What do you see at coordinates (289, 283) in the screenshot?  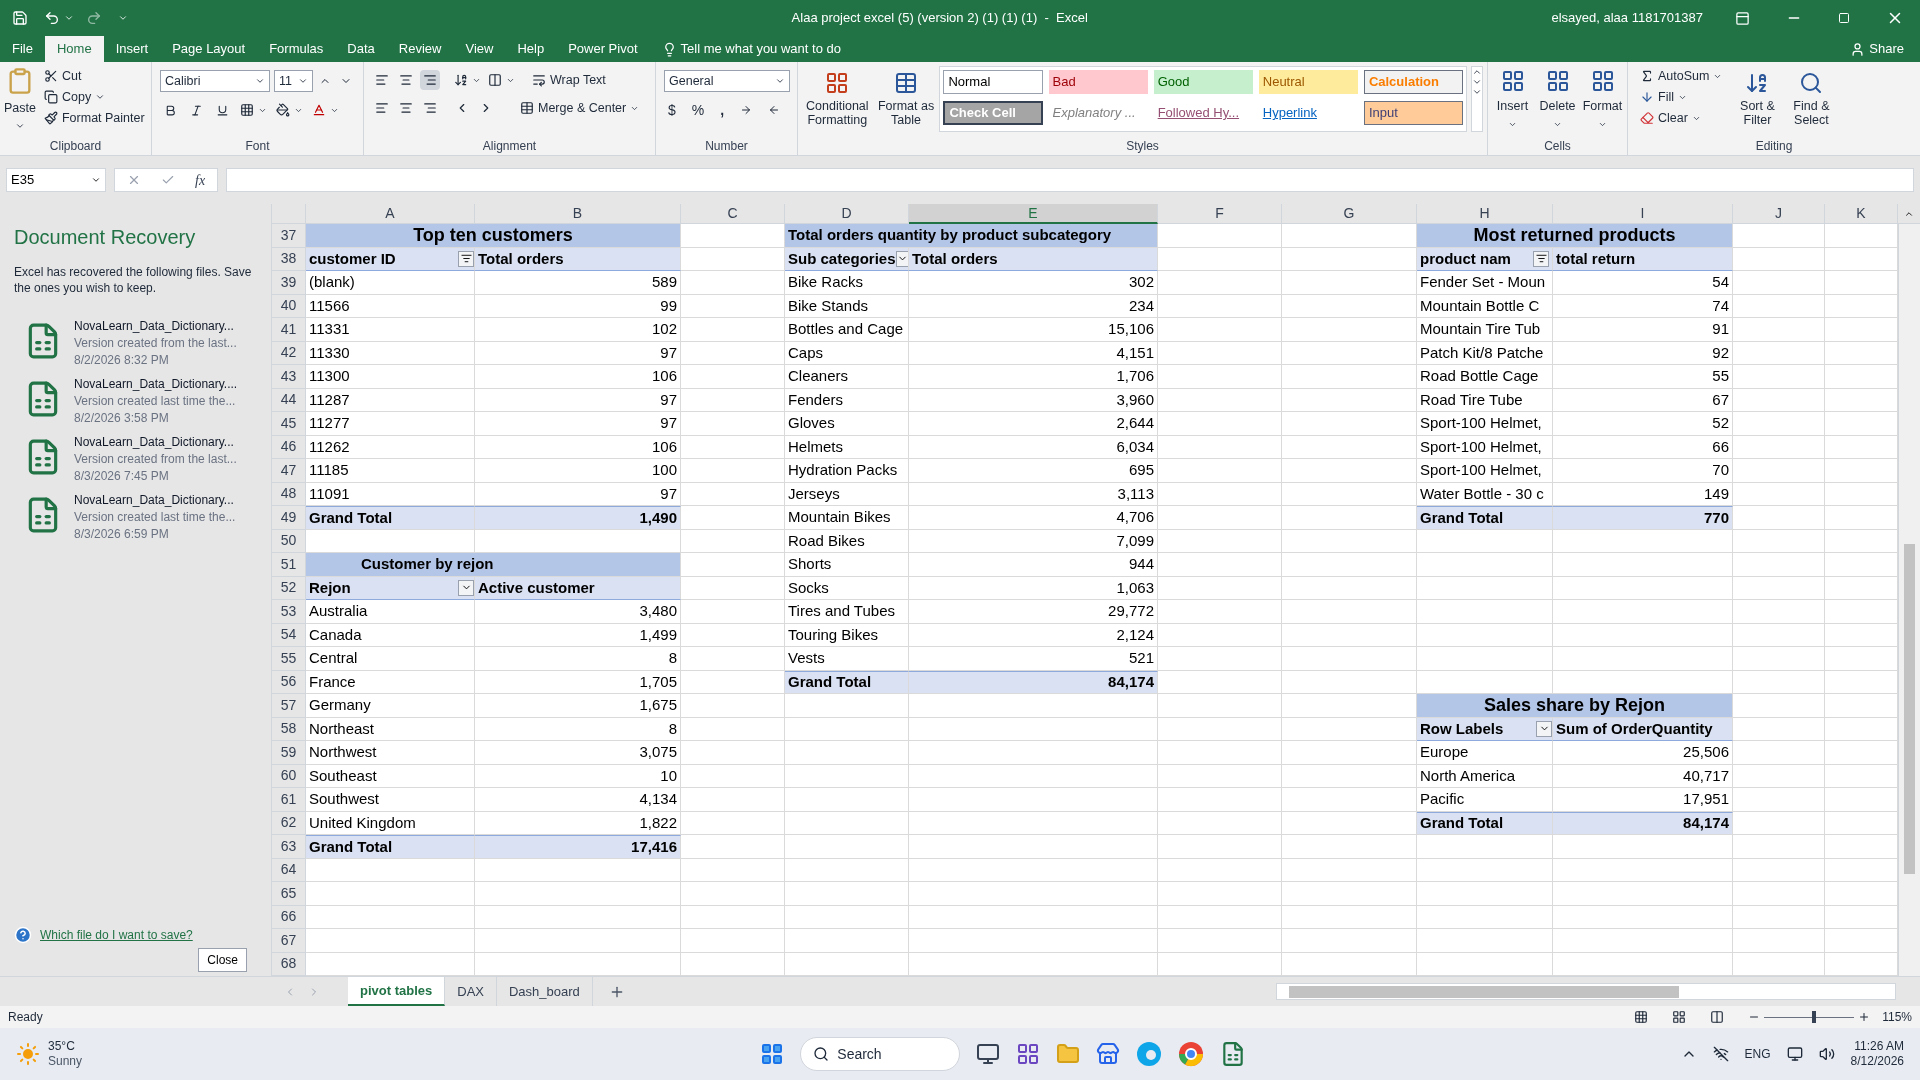 I see `row-header: 39` at bounding box center [289, 283].